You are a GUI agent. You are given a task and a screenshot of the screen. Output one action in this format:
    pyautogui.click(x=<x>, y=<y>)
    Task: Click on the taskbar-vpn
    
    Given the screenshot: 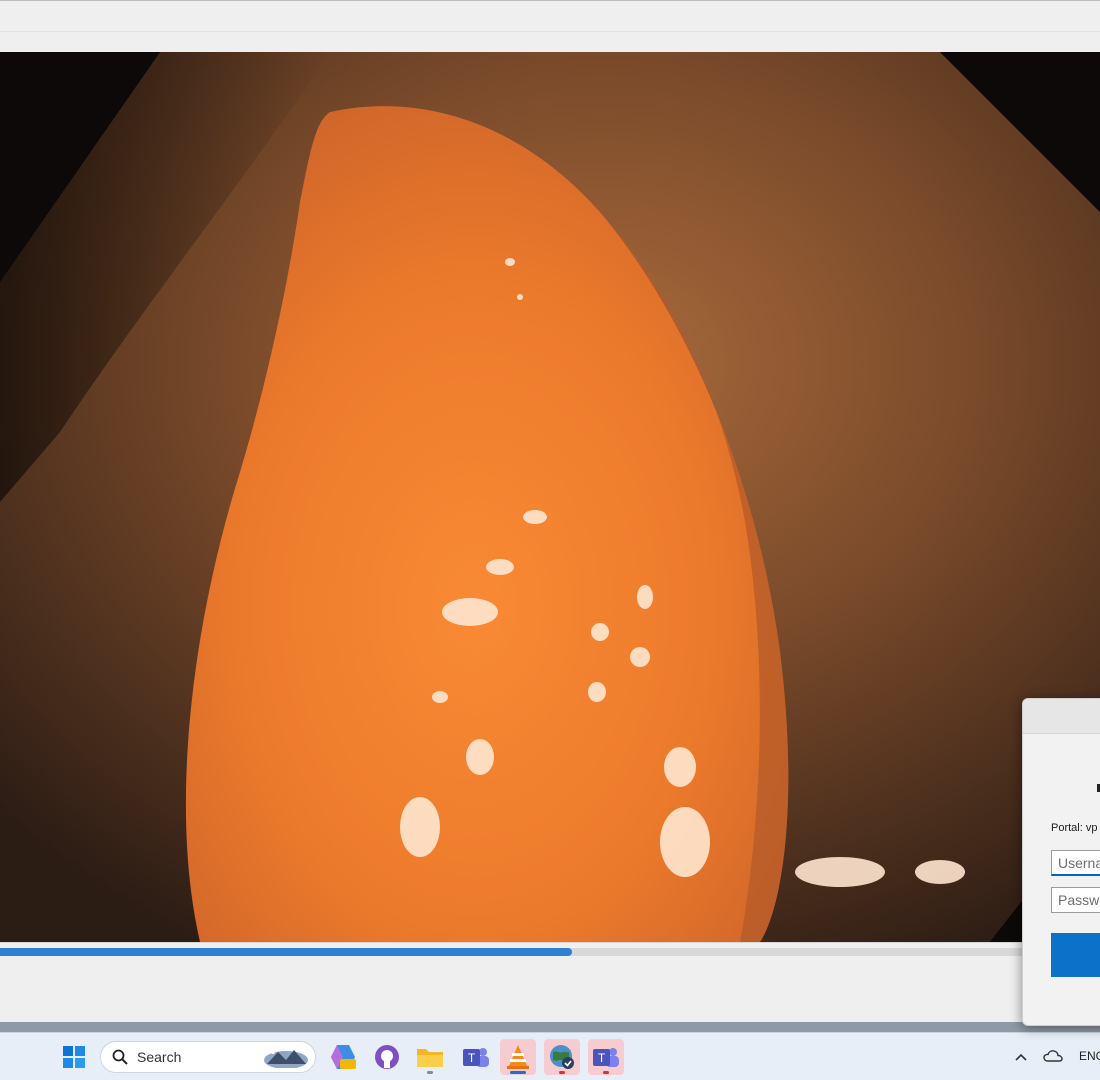 What is the action you would take?
    pyautogui.click(x=562, y=1057)
    